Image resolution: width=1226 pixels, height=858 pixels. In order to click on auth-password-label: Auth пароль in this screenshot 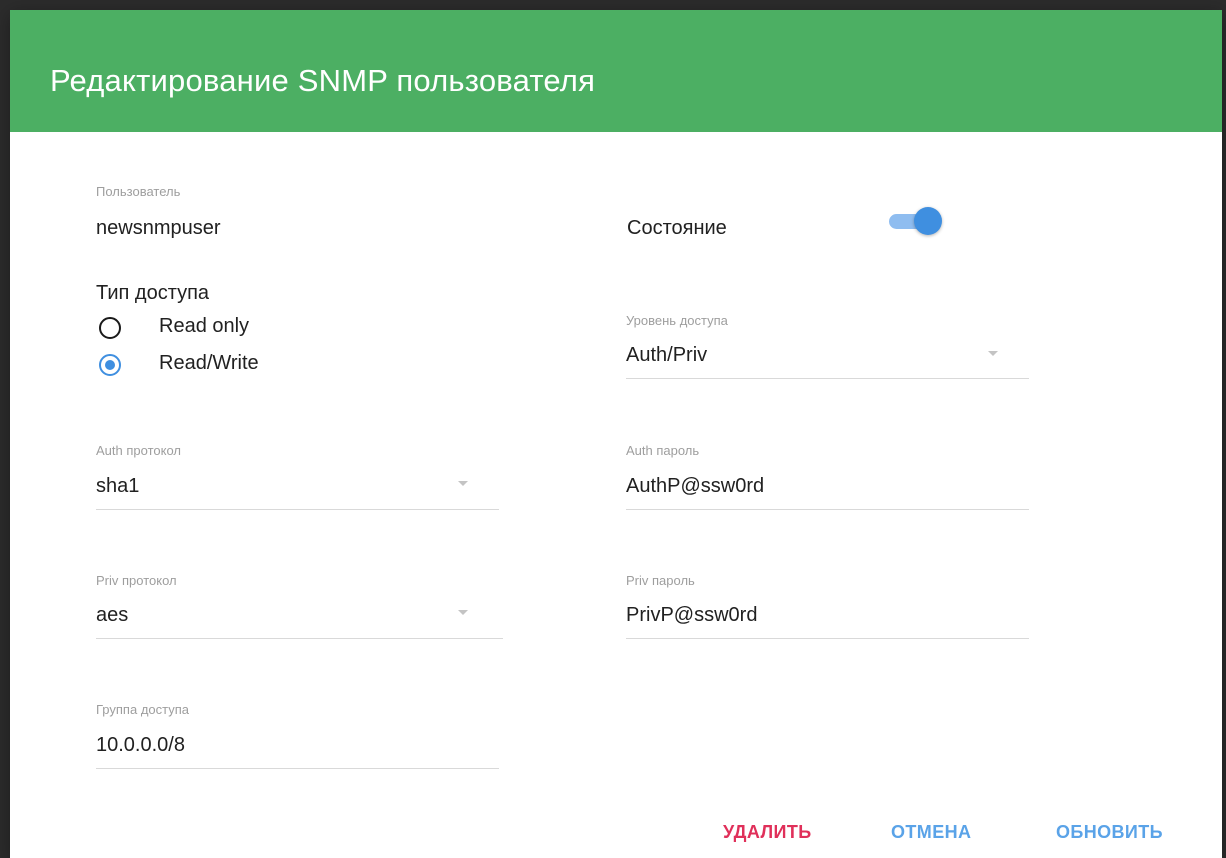, I will do `click(663, 450)`.